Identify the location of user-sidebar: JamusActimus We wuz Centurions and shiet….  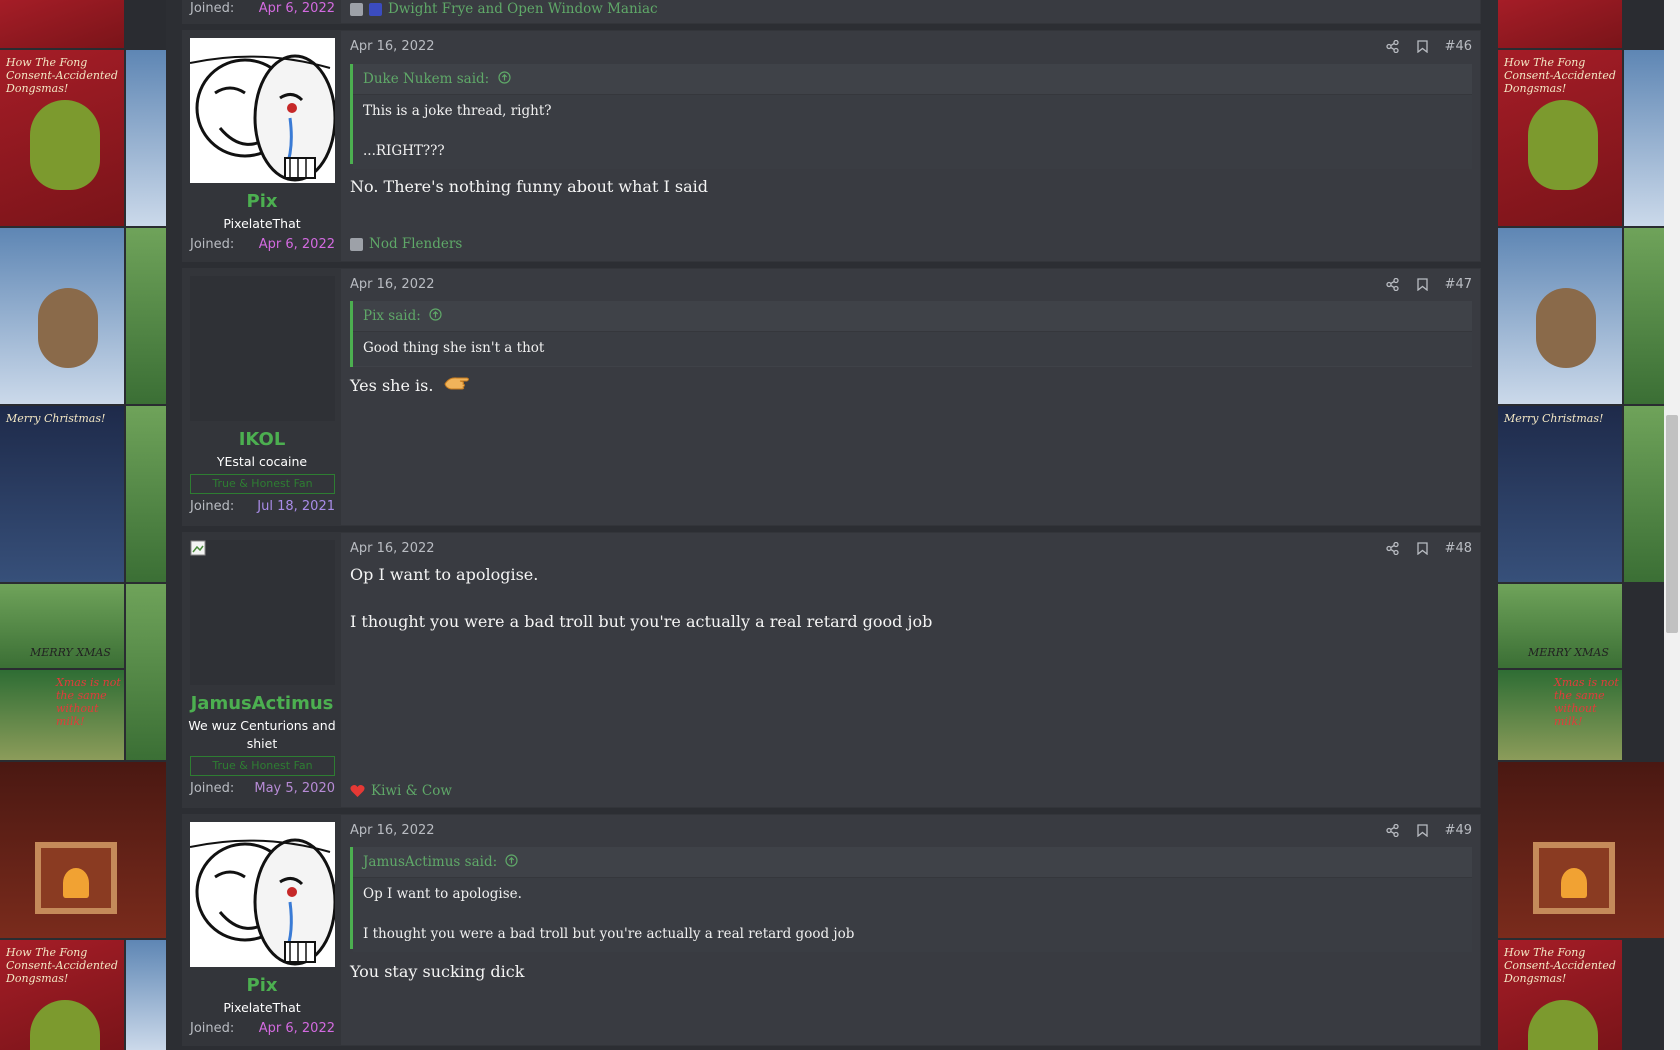
(262, 670).